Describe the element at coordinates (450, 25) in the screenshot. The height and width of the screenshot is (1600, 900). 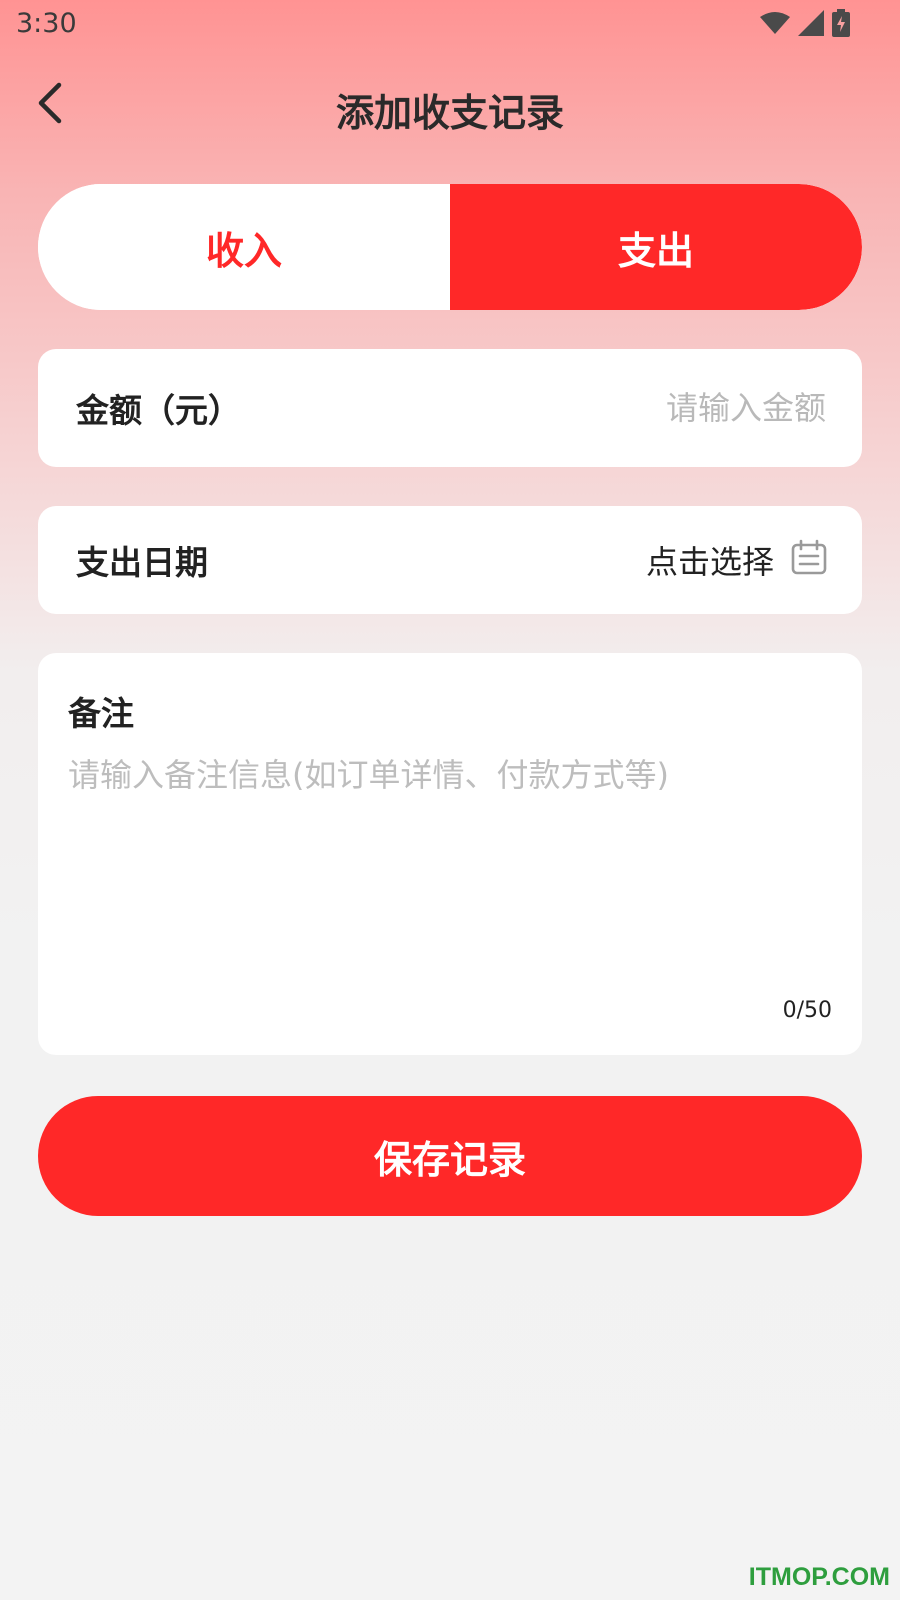
I see `status-bar: 3:30` at that location.